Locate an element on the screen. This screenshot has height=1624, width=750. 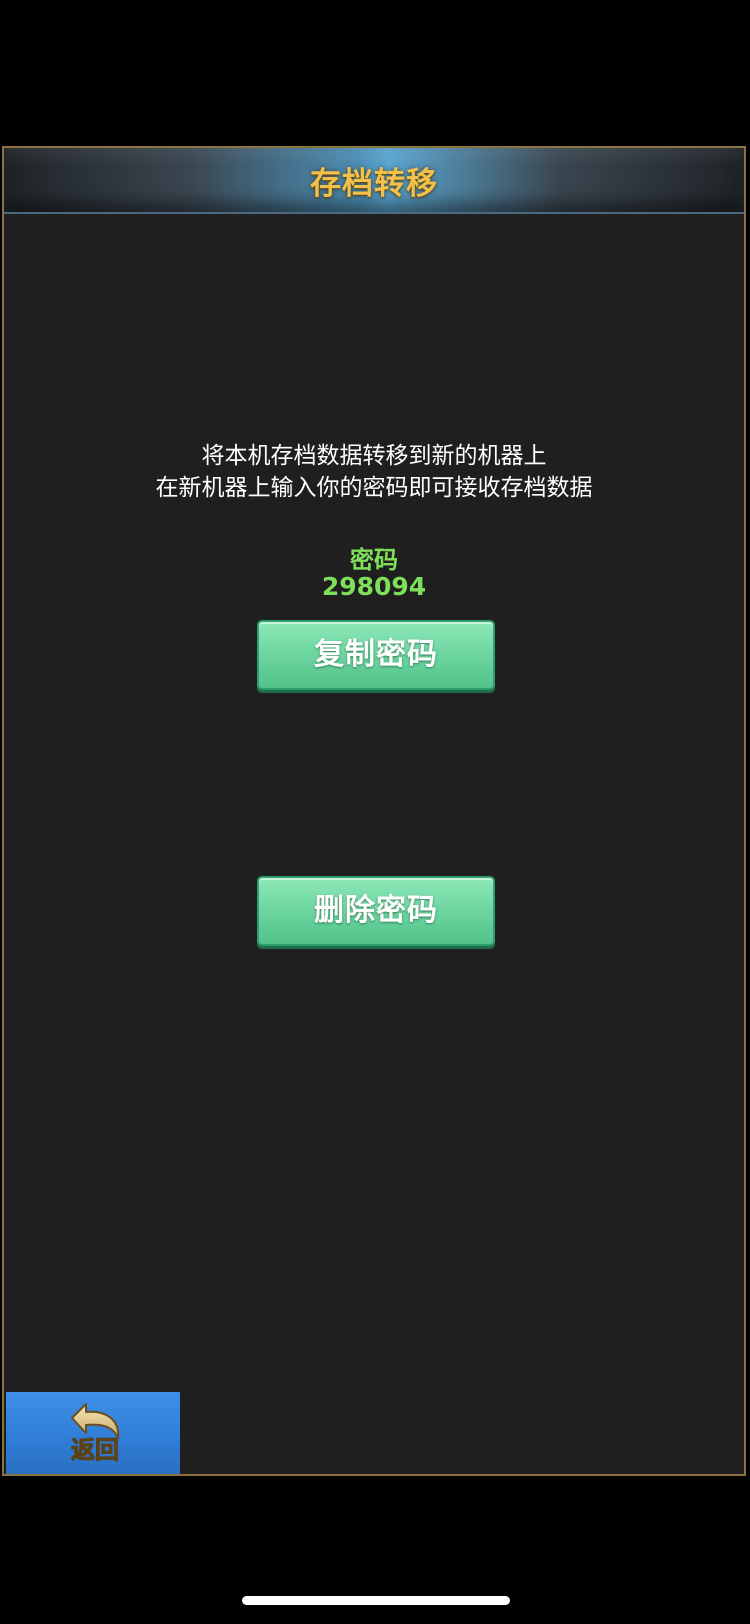
home-indicator is located at coordinates (376, 1600).